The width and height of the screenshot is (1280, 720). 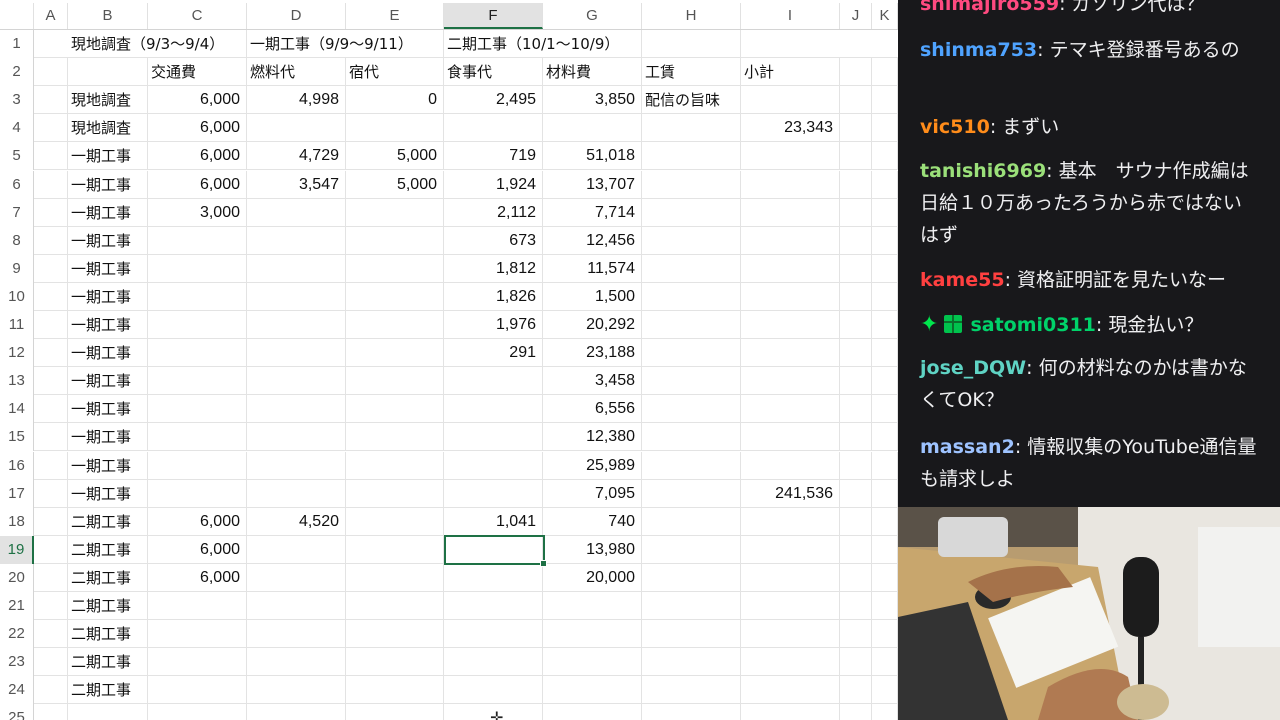 I want to click on cell-j17, so click(x=856, y=493).